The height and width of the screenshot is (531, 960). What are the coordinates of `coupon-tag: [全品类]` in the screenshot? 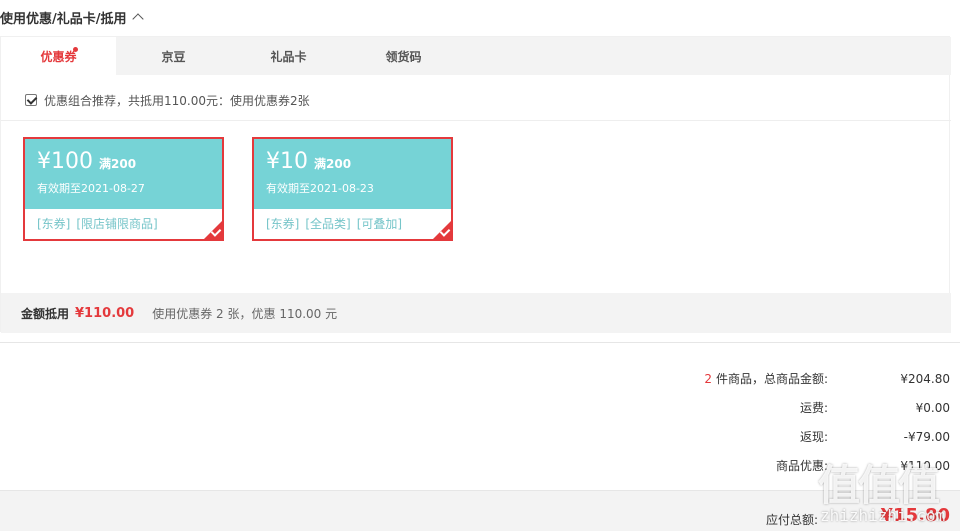 It's located at (328, 224).